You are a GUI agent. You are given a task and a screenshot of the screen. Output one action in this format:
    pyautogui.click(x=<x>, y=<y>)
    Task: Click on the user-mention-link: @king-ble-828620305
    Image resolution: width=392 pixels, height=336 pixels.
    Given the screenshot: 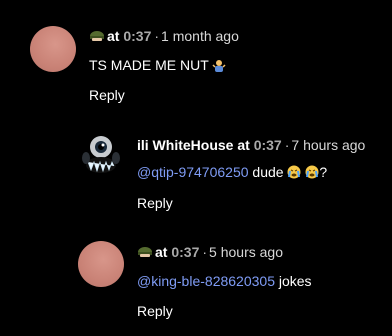 What is the action you would take?
    pyautogui.click(x=206, y=281)
    